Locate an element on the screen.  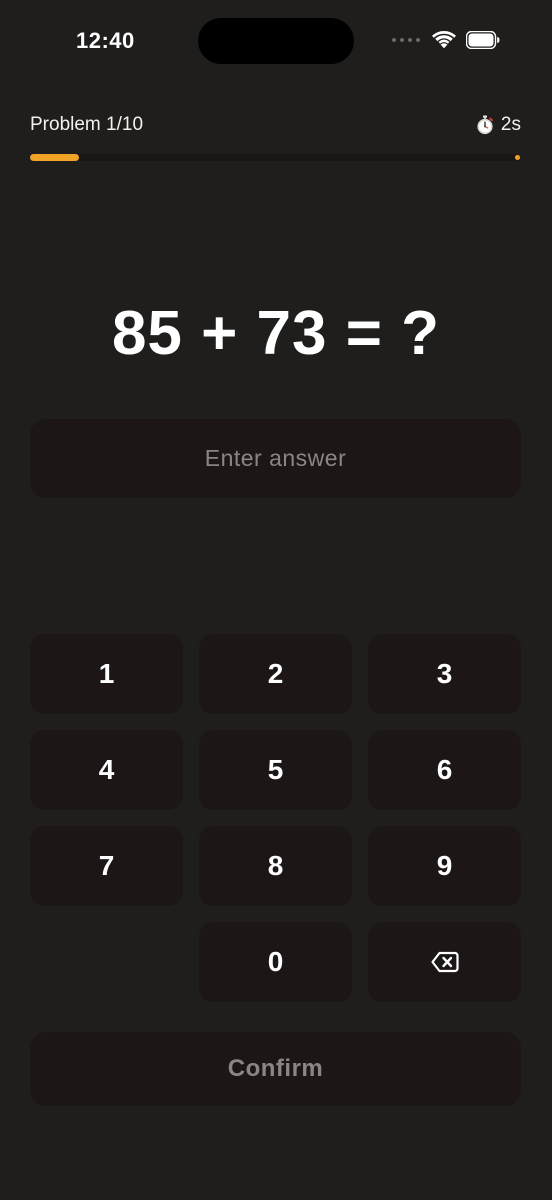
status-indicators is located at coordinates (446, 40).